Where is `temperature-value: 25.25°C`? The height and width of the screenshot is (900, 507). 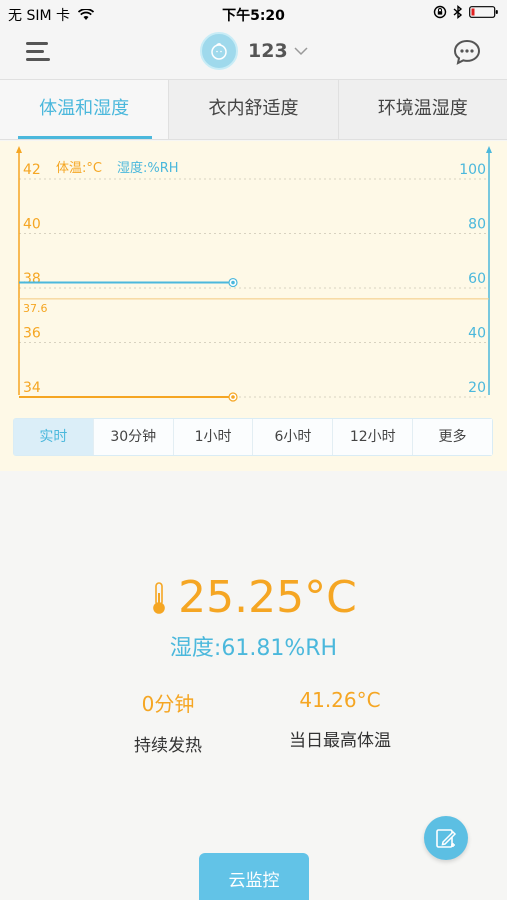
temperature-value: 25.25°C is located at coordinates (267, 597).